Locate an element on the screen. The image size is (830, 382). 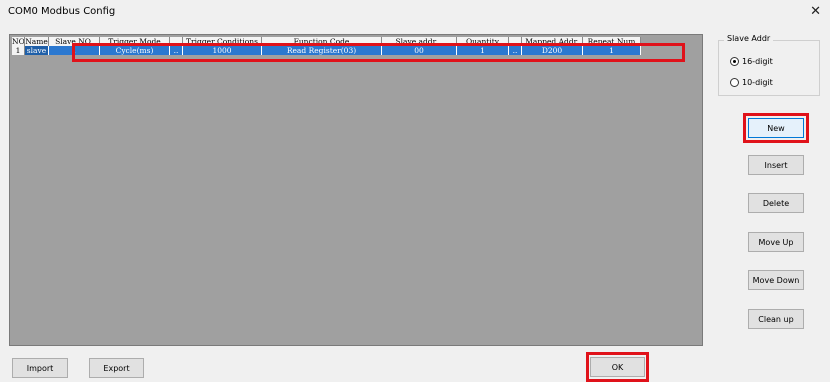
radio-10-digit: 10-digit is located at coordinates (751, 82).